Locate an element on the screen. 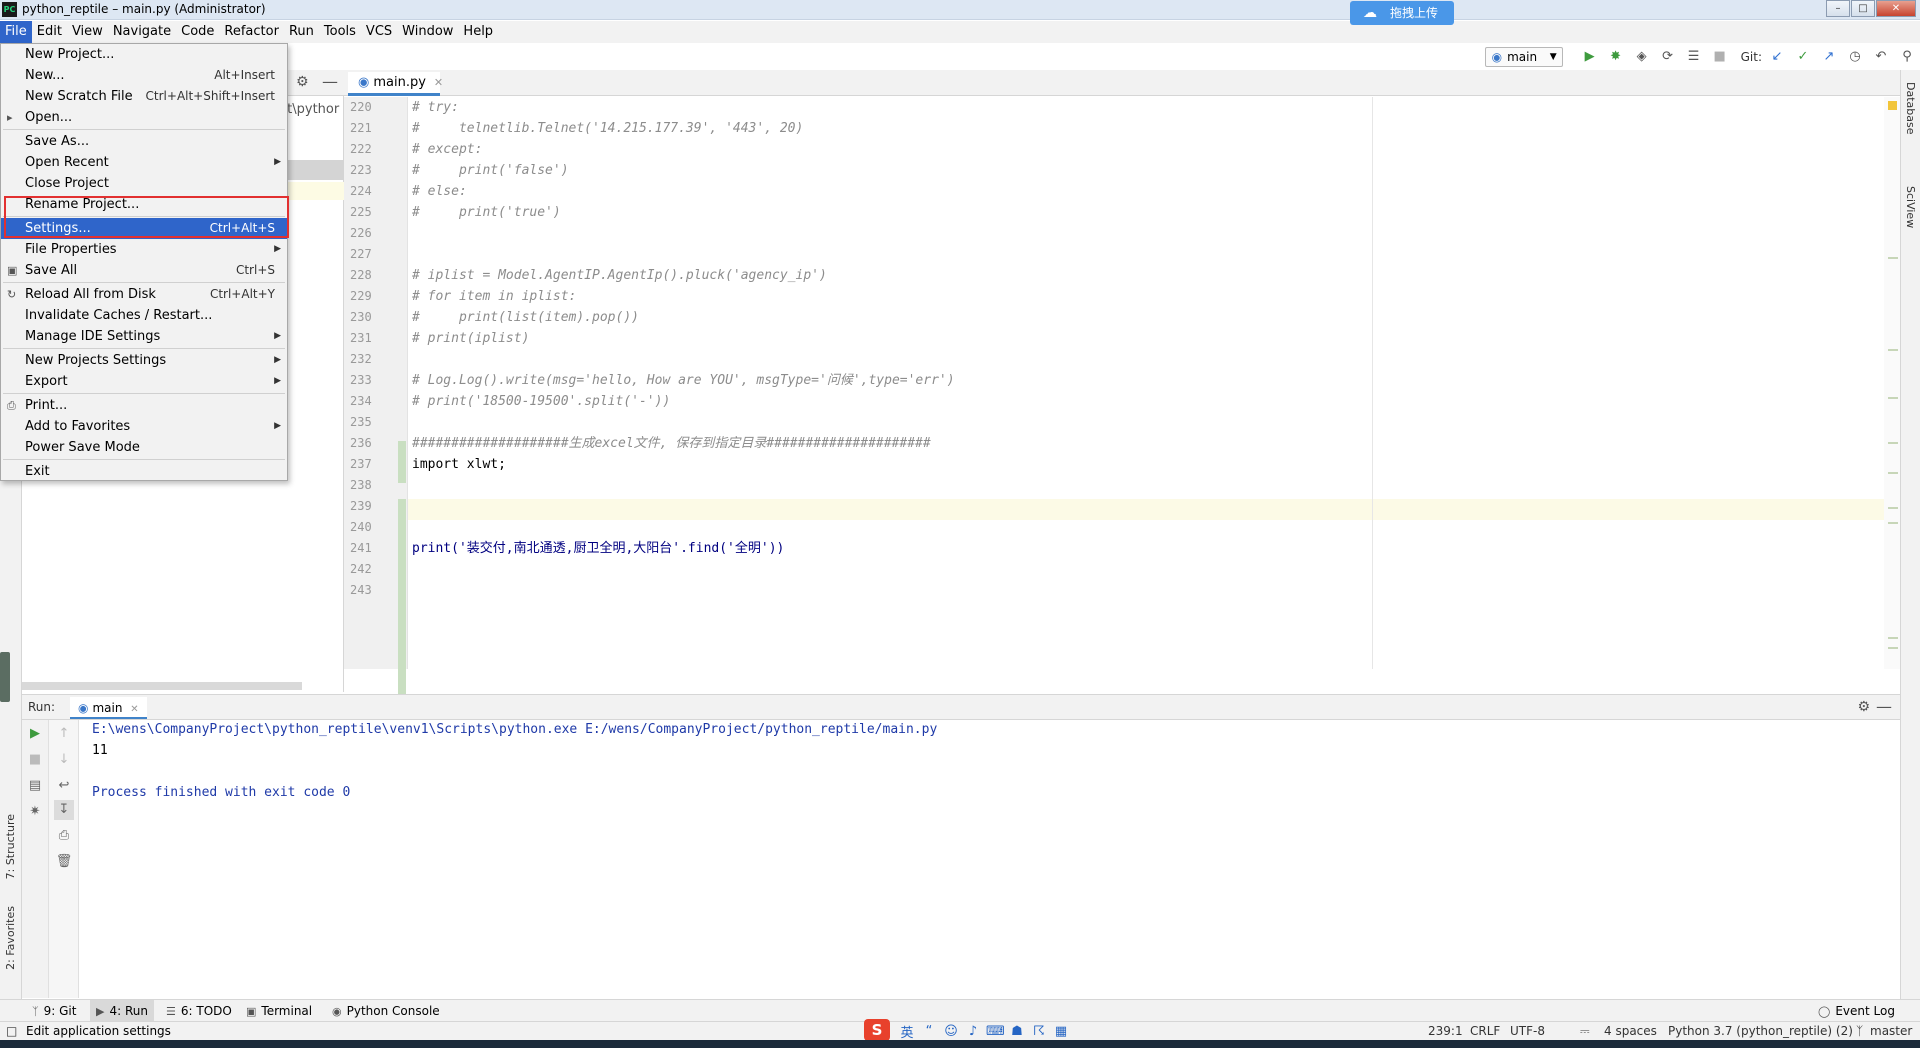 The height and width of the screenshot is (1048, 1920). sogou-ime-logo-icon: S is located at coordinates (877, 1029).